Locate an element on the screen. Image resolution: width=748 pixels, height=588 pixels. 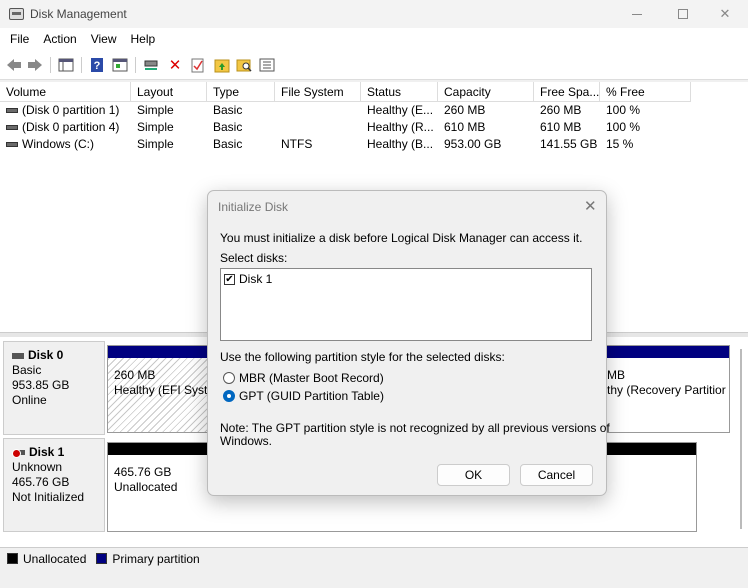
dialog-close-button: ✕ is located at coordinates (590, 206).